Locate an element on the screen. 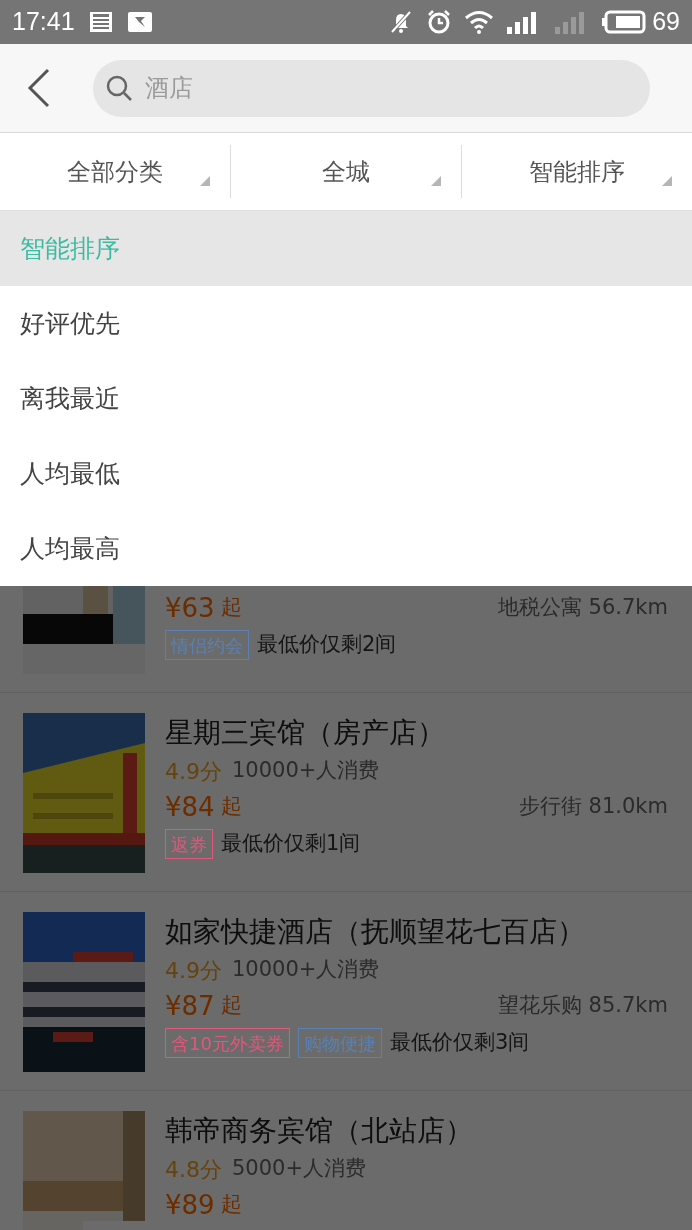  hotel-price: ¥63 is located at coordinates (190, 608).